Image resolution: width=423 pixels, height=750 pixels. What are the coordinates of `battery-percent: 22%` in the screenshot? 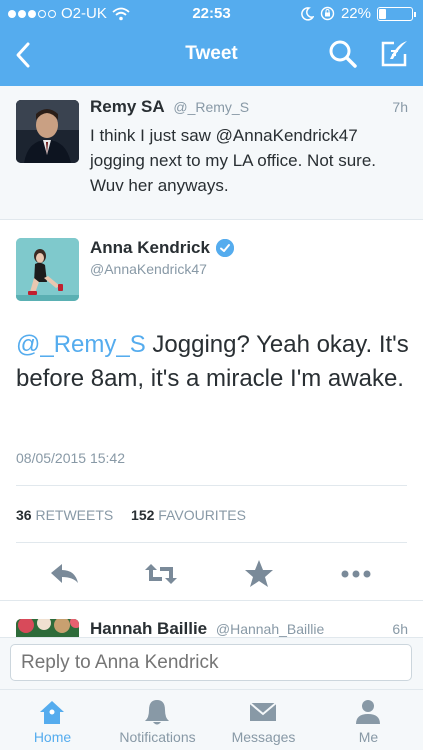 It's located at (355, 13).